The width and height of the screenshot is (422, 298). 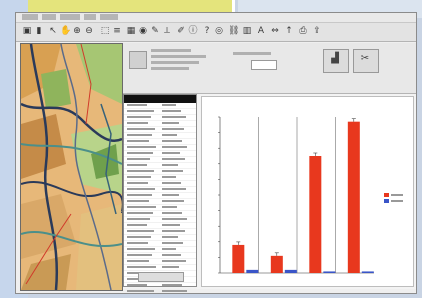 I want to click on table-action-button, so click(x=161, y=277).